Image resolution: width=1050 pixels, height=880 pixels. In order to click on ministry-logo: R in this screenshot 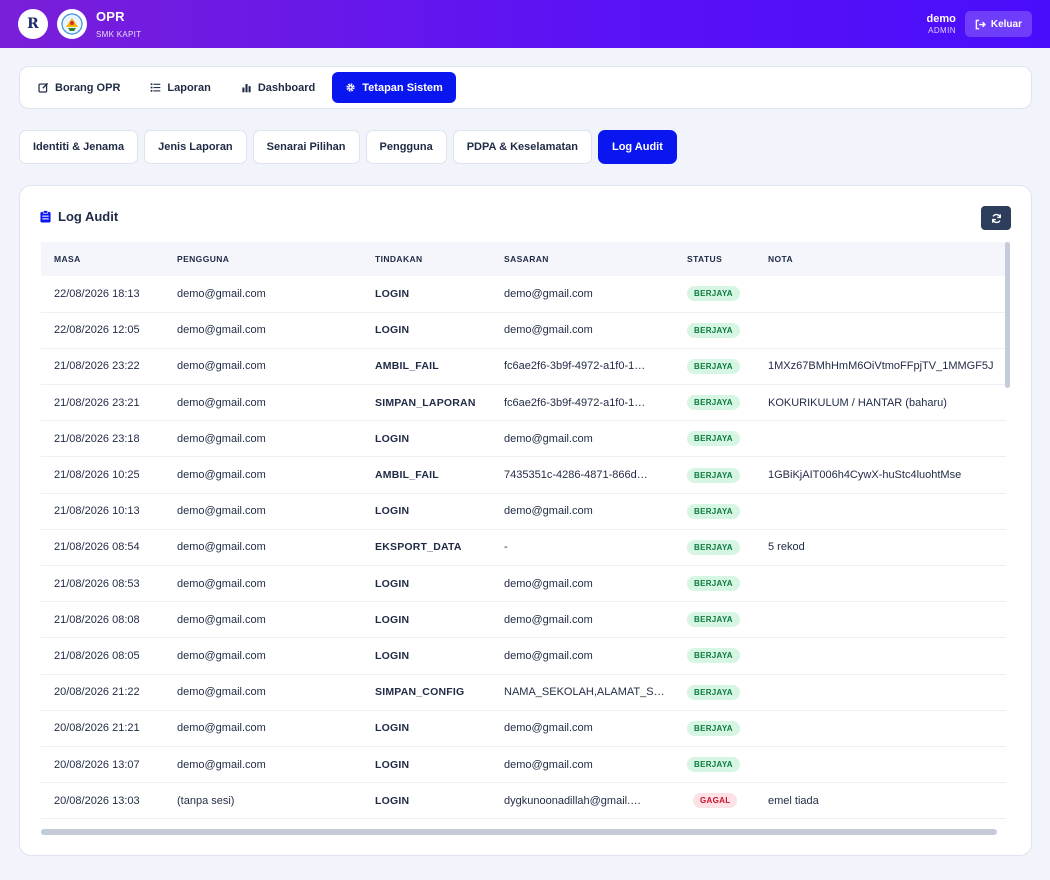, I will do `click(33, 24)`.